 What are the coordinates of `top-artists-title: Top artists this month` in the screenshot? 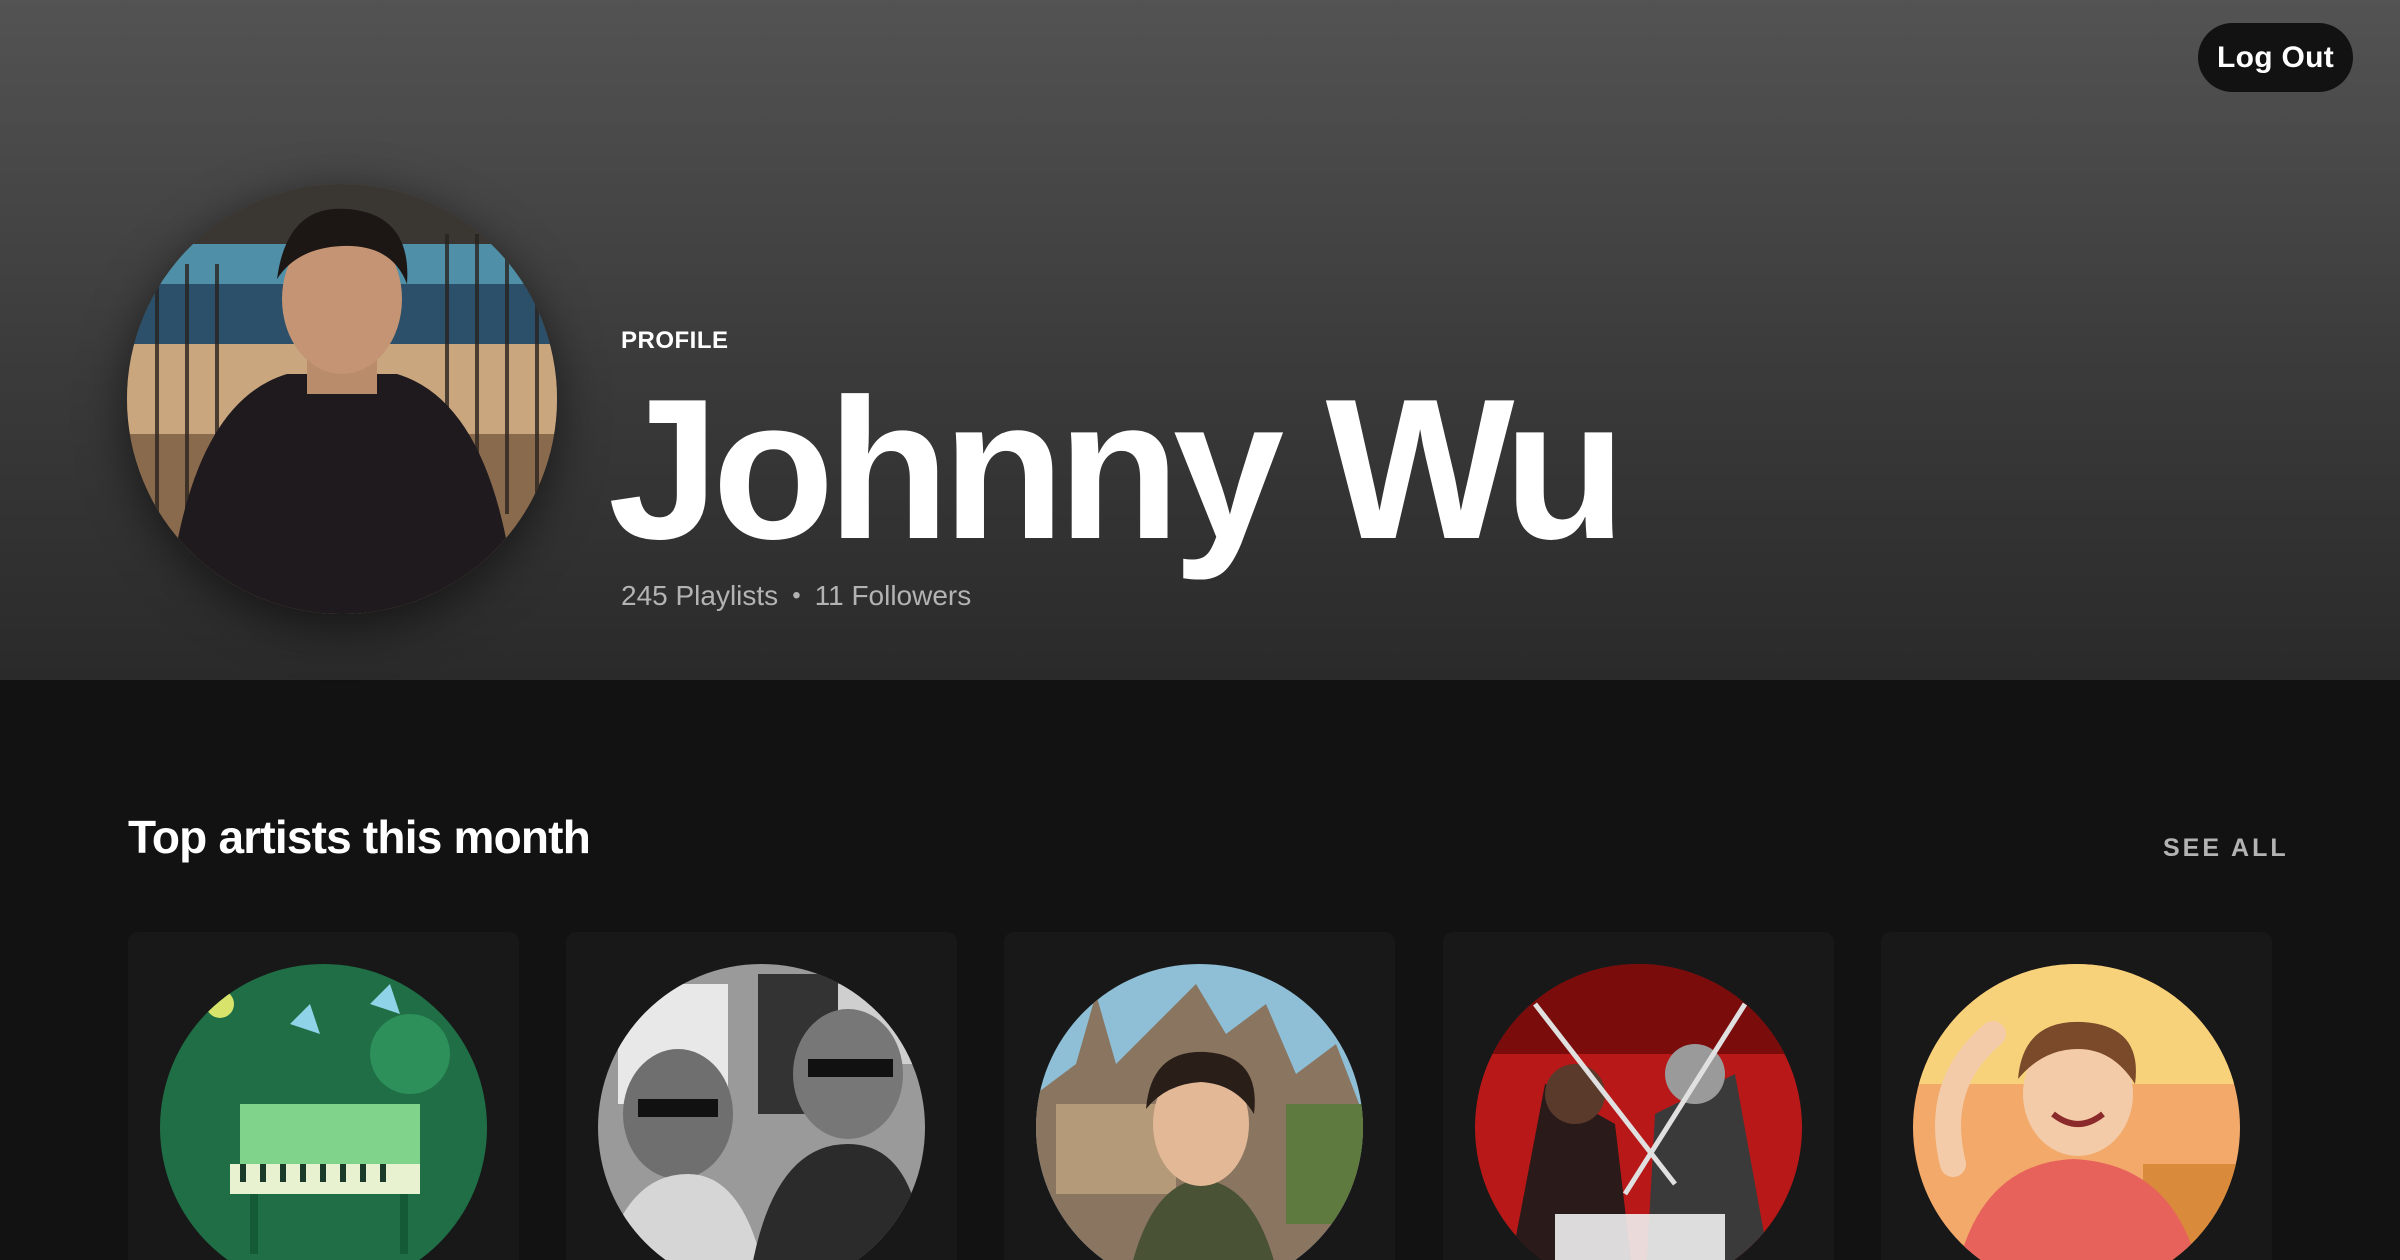 It's located at (359, 837).